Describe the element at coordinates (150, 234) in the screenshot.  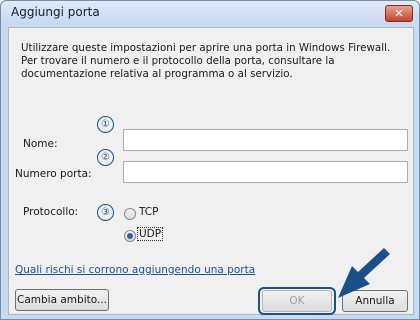
I see `udp-radio-label: UDP` at that location.